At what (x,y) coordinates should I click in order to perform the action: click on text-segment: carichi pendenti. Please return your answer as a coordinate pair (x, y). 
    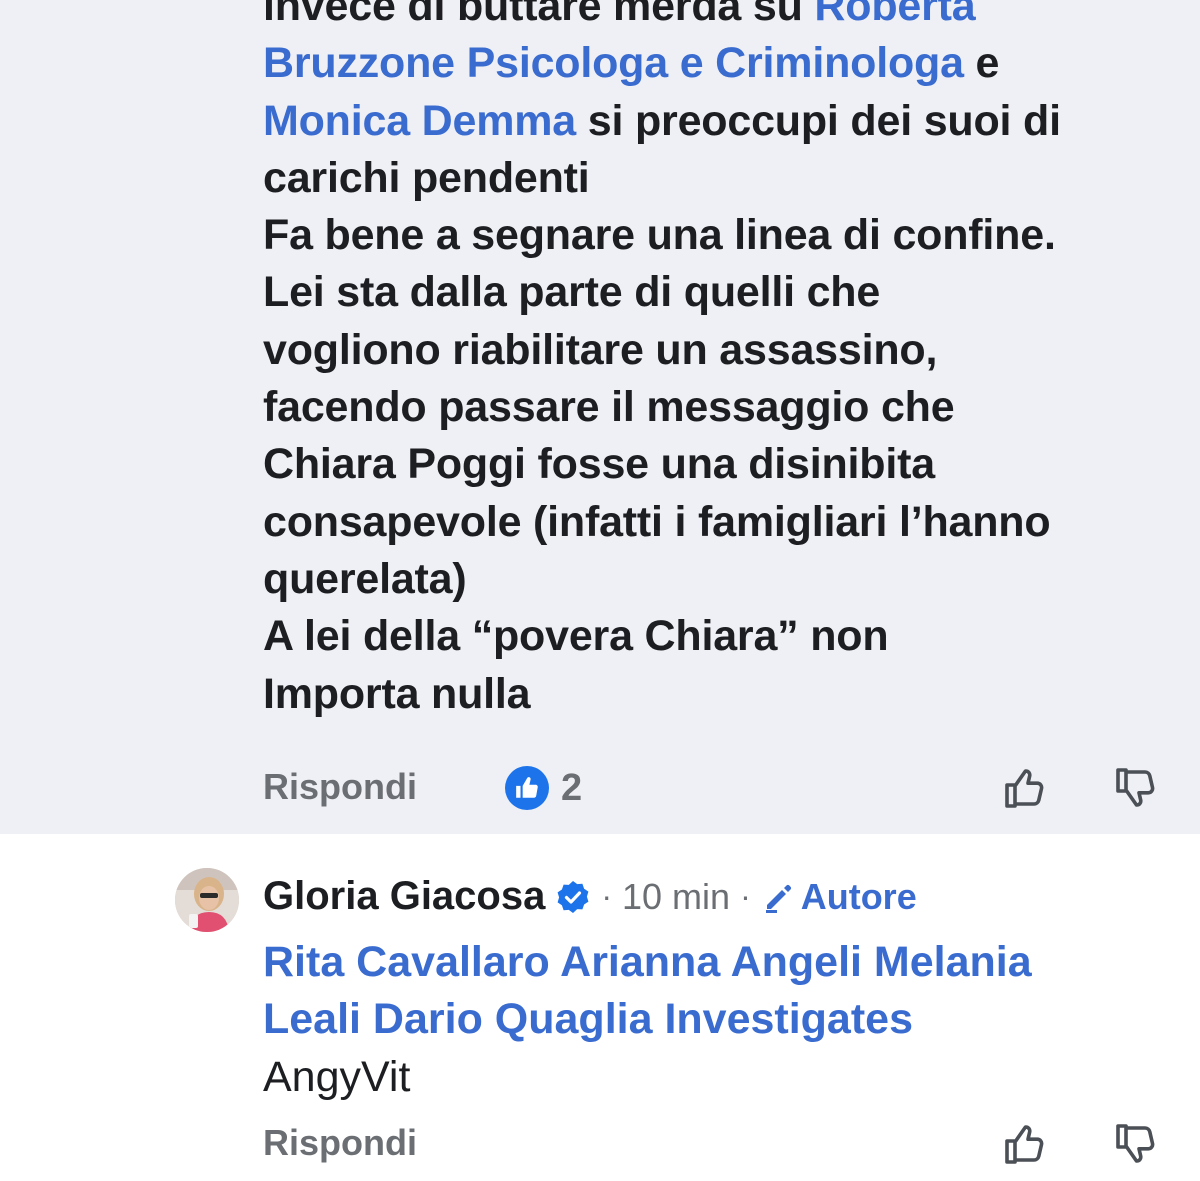
    Looking at the image, I should click on (426, 177).